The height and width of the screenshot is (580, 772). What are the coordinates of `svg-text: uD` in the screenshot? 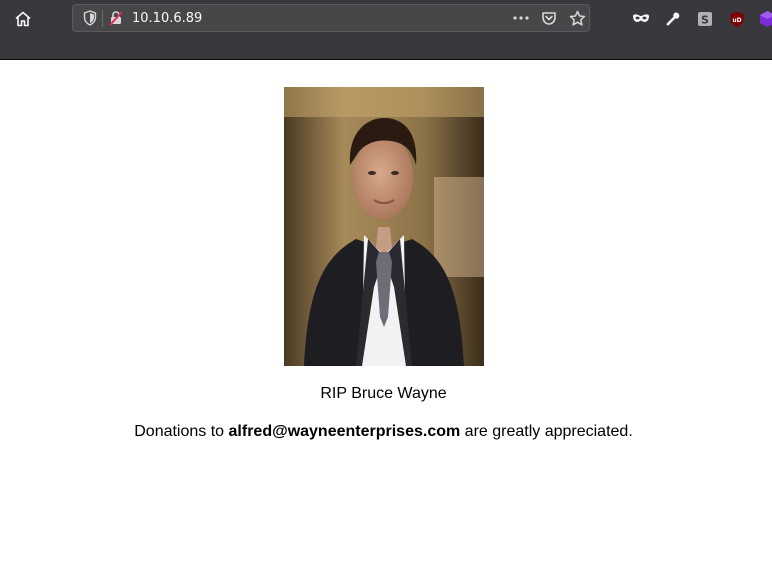 It's located at (736, 20).